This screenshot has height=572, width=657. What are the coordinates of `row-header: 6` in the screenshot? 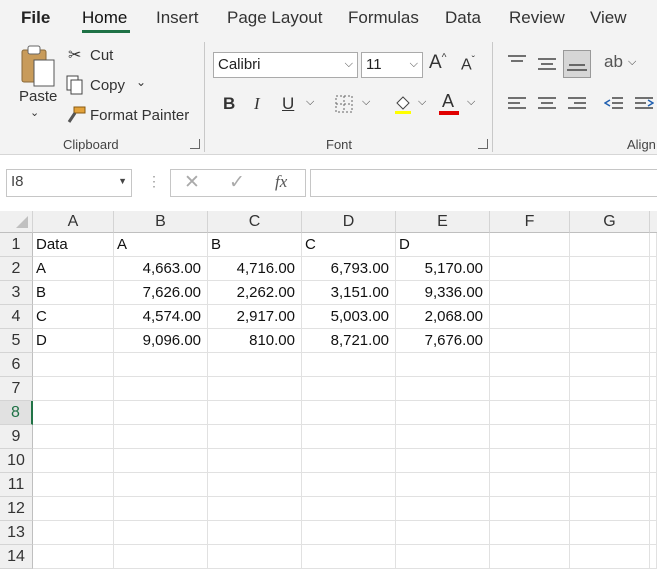 It's located at (16, 365).